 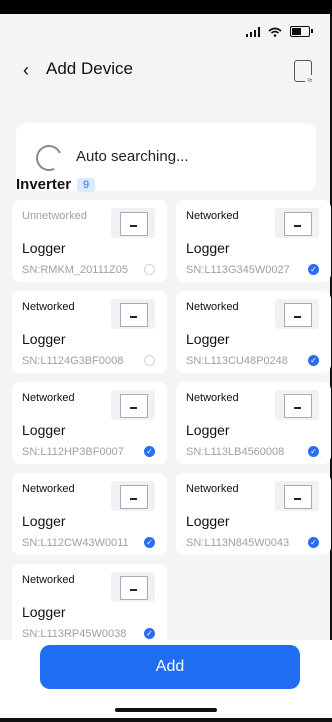 I want to click on back-arrow-icon: ‹, so click(x=31, y=70).